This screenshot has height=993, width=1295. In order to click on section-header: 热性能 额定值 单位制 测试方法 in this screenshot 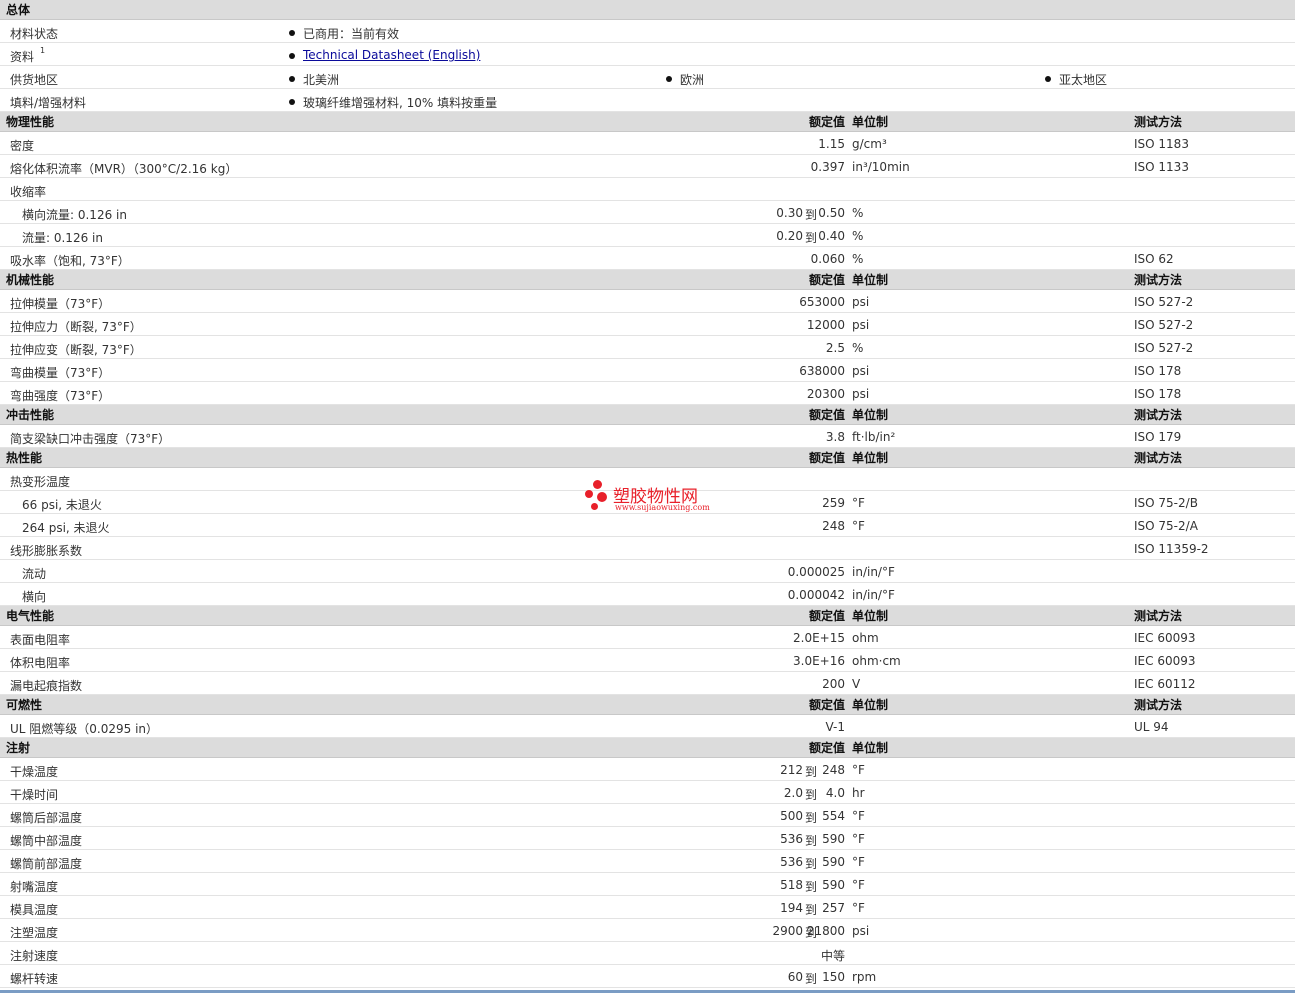, I will do `click(647, 458)`.